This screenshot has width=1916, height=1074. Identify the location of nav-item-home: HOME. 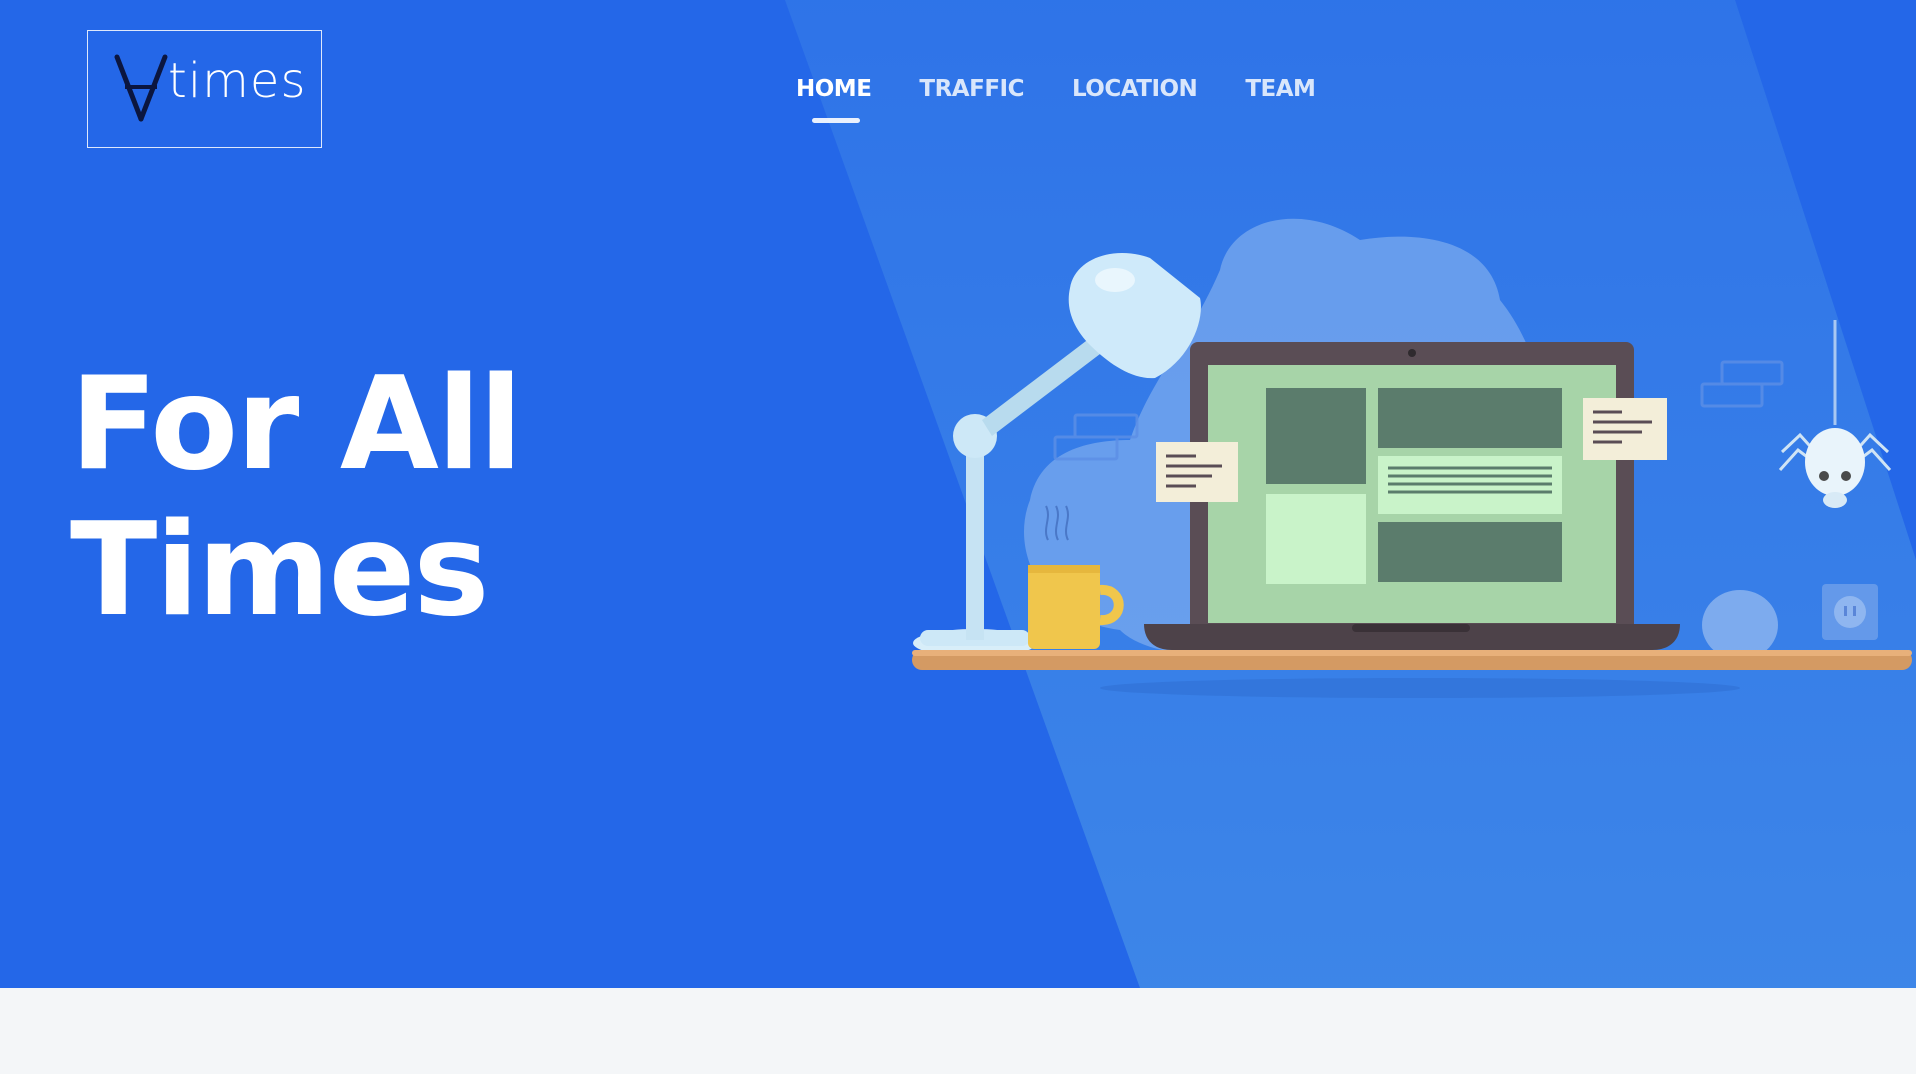
(834, 98).